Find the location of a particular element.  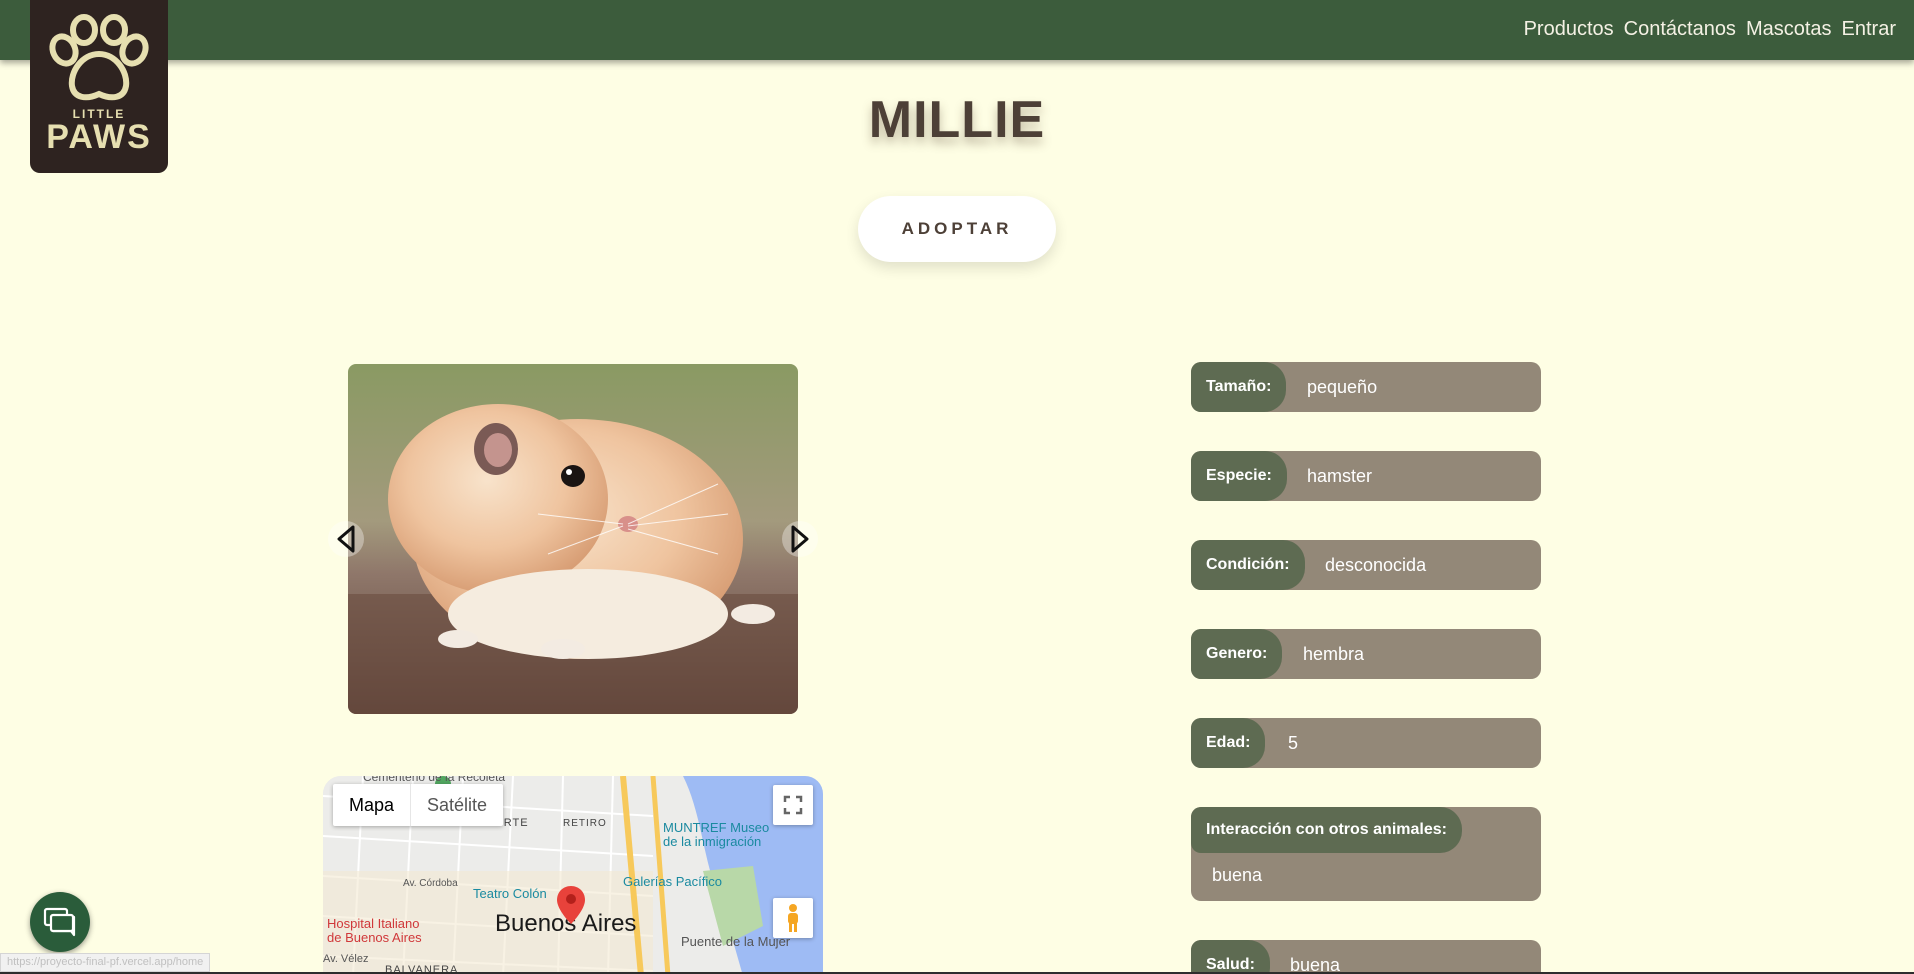

info-row-interaccion: Interacción con otros animales: buena is located at coordinates (1366, 854).